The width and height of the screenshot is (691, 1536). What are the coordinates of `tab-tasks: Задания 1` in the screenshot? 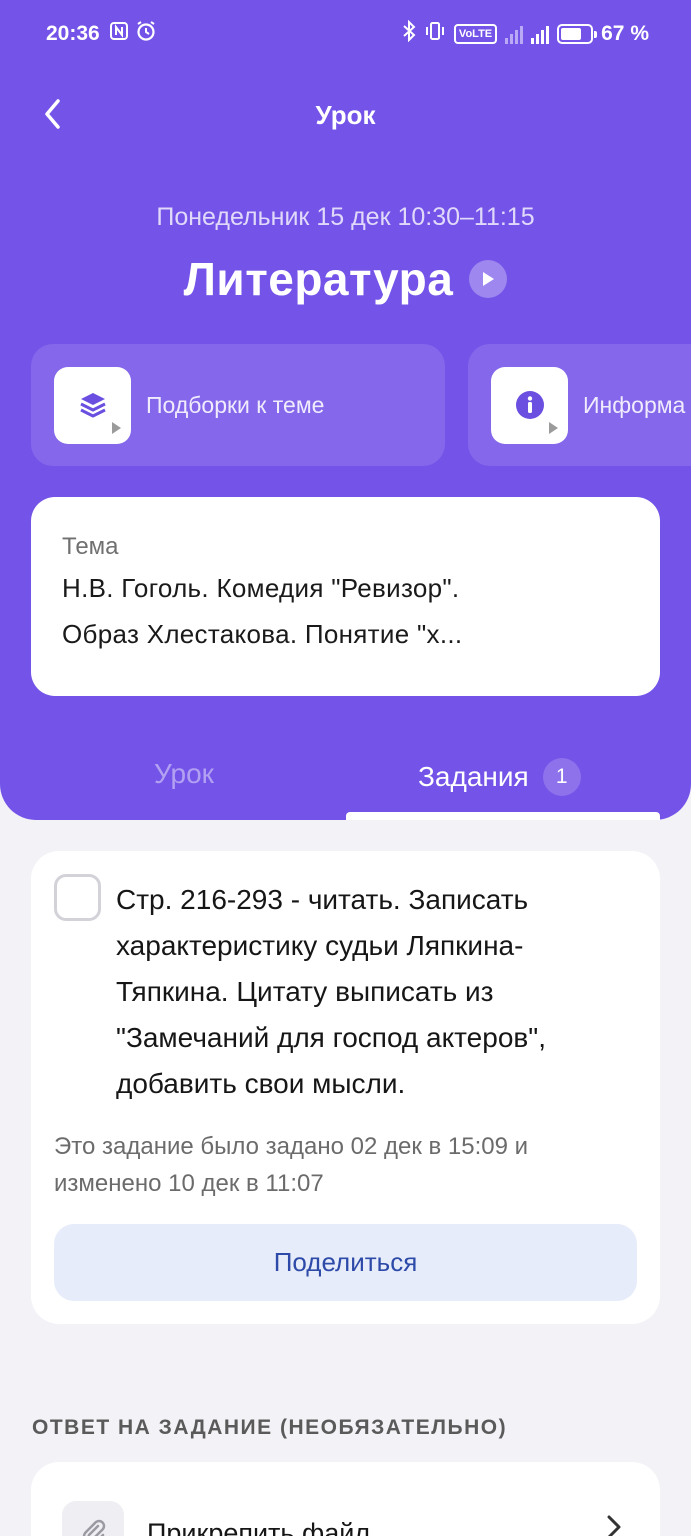 It's located at (499, 777).